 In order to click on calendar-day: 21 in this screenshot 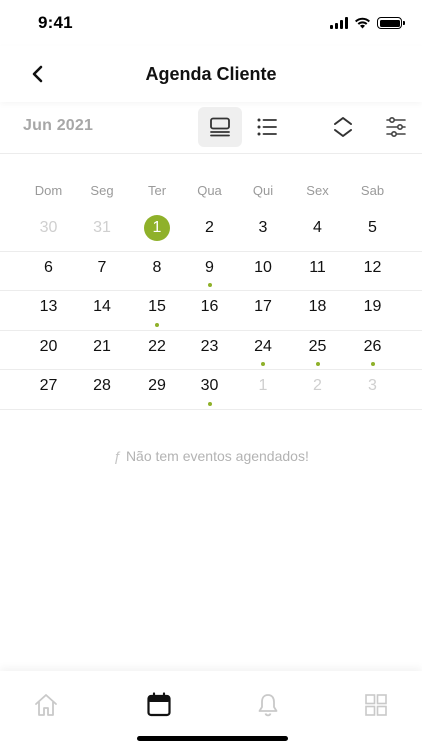, I will do `click(102, 350)`.